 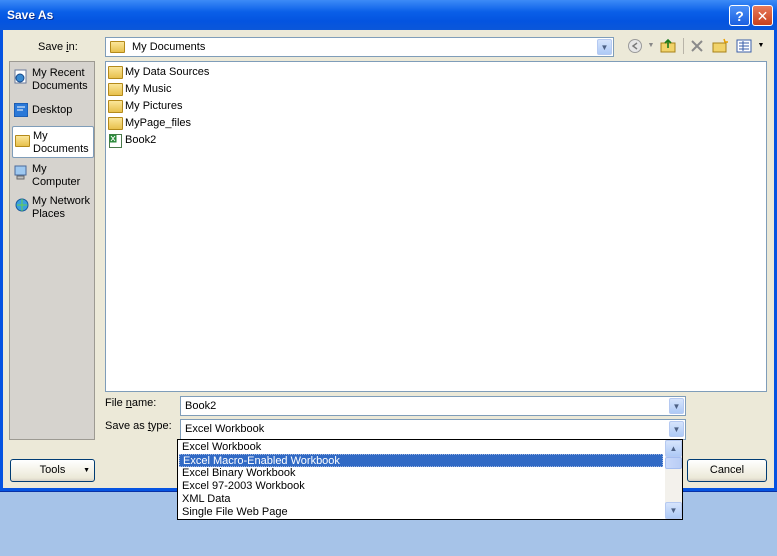 I want to click on place-label: My Recent Documents, so click(x=60, y=79).